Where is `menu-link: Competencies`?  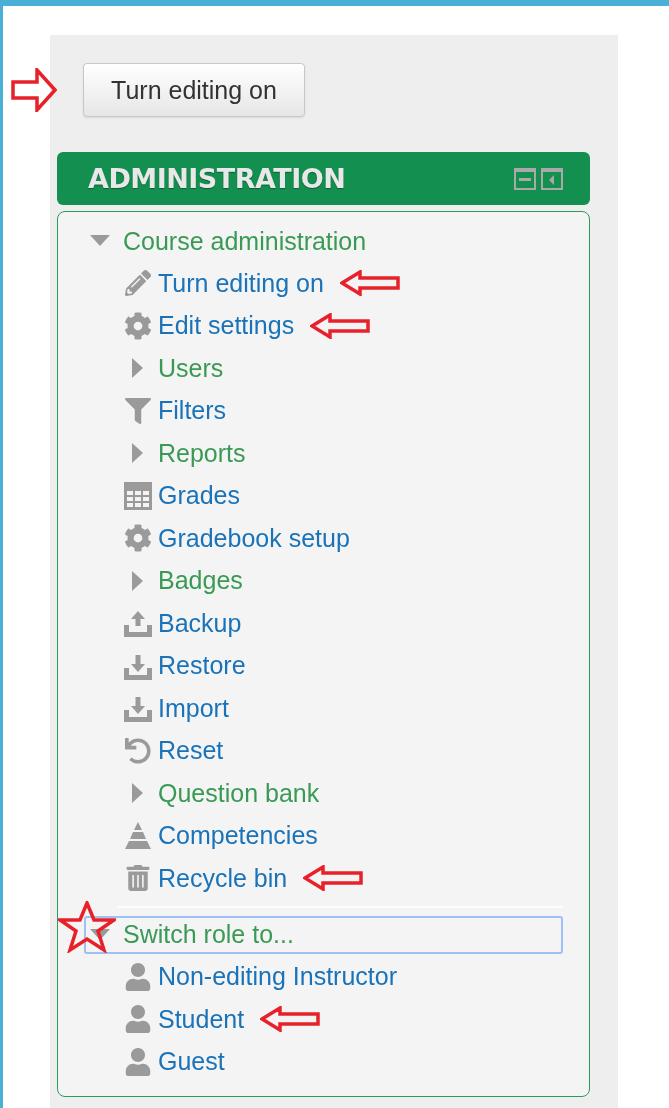
menu-link: Competencies is located at coordinates (238, 836).